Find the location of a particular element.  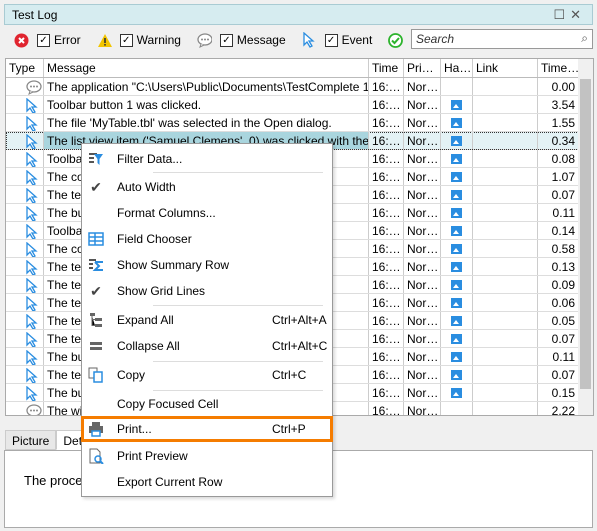

filter-message: ✓ Message is located at coordinates (241, 40).